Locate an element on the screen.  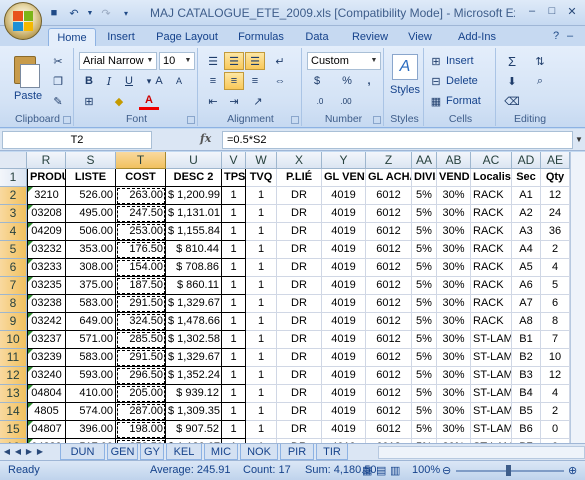
row-header: 6 is located at coordinates (13, 268).